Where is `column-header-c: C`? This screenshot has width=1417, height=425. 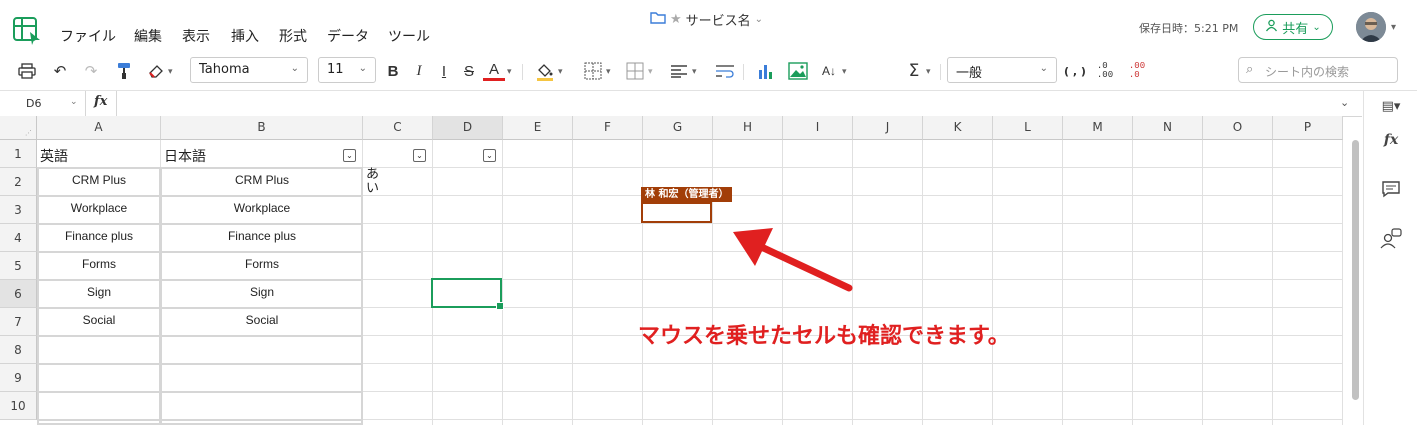 column-header-c: C is located at coordinates (398, 128).